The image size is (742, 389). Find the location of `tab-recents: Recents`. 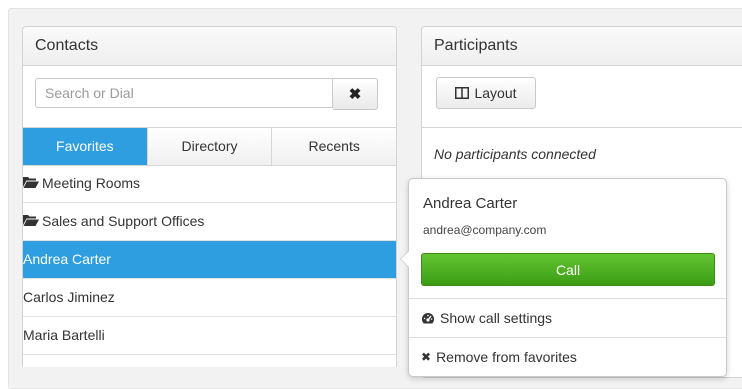

tab-recents: Recents is located at coordinates (334, 146).